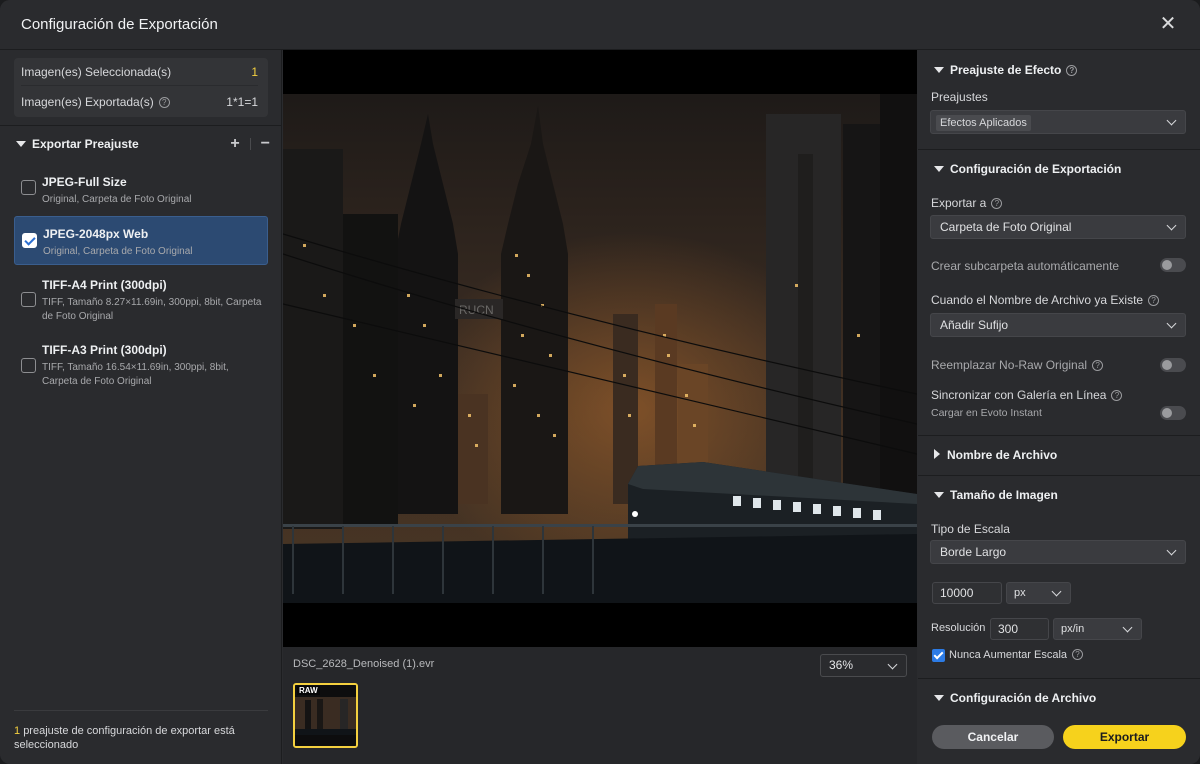 The width and height of the screenshot is (1200, 764). I want to click on resolution-label: Resolución, so click(958, 628).